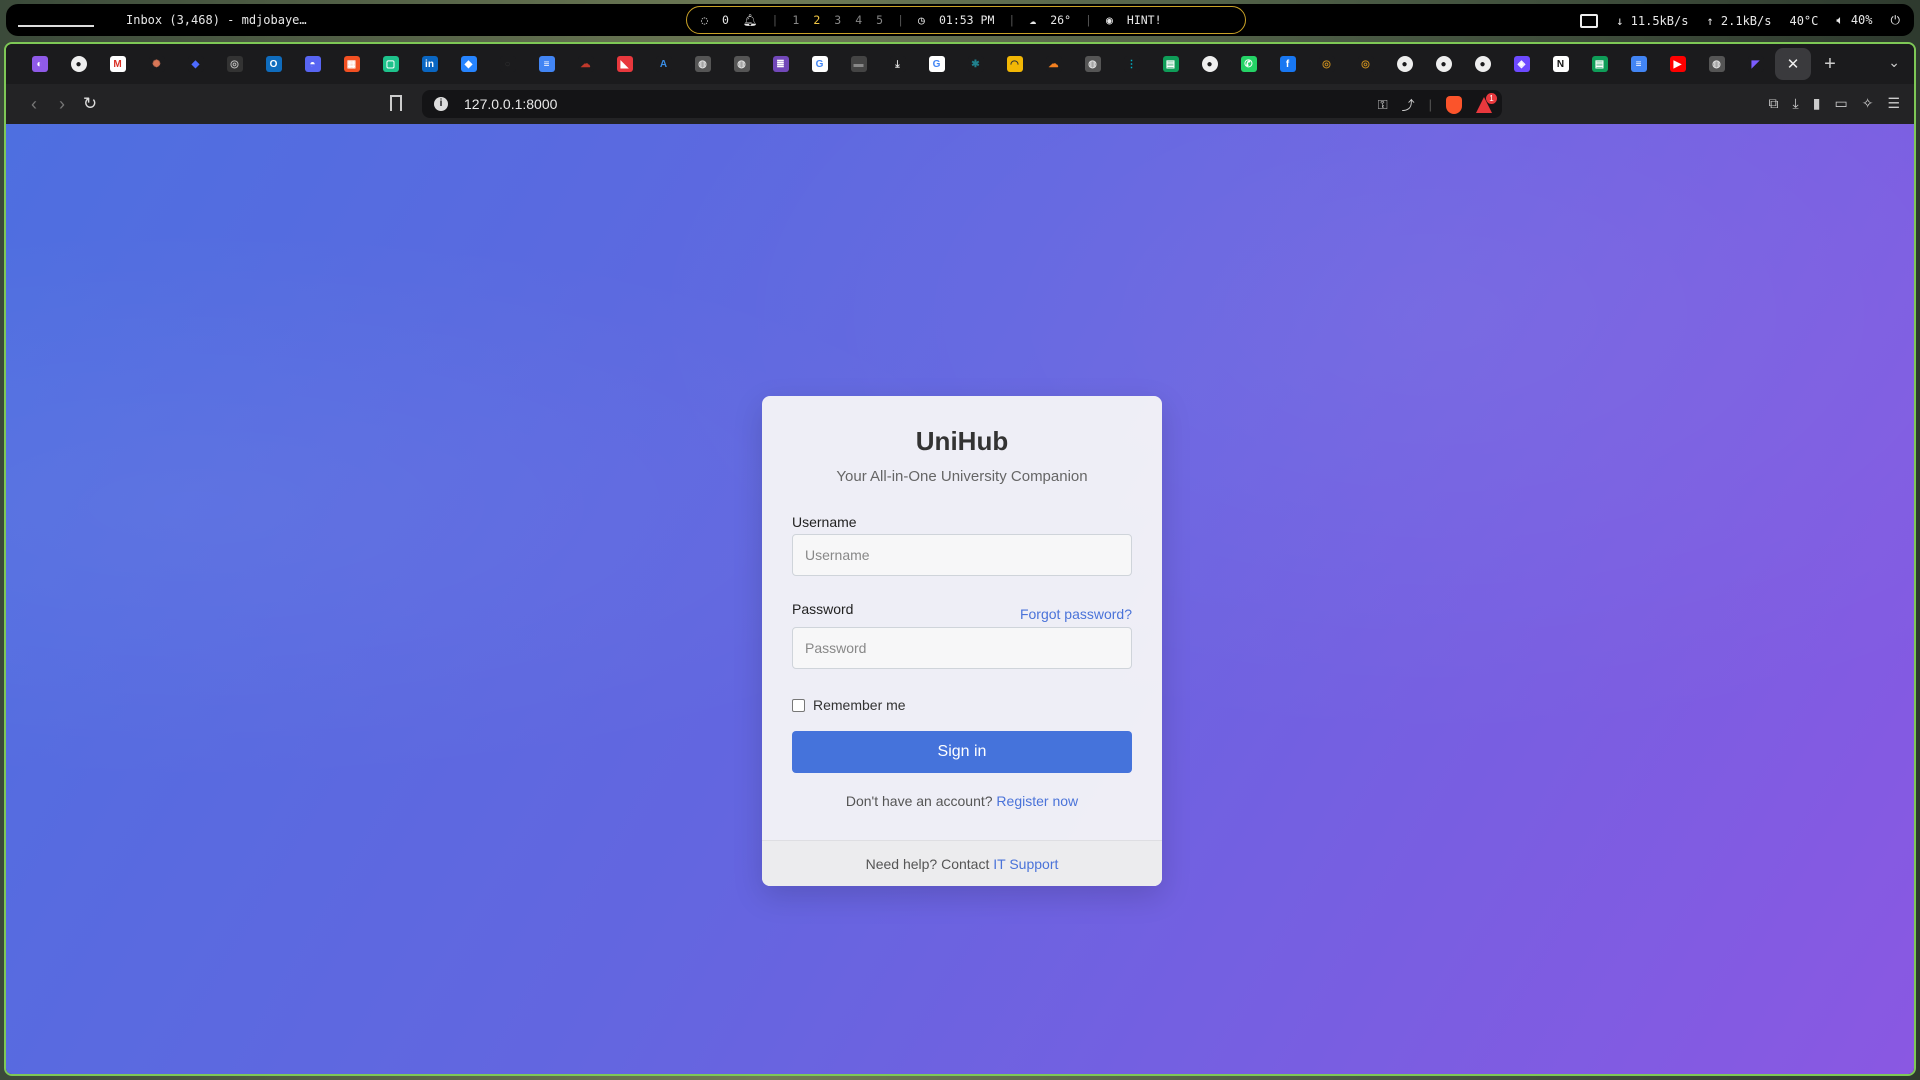 Image resolution: width=1920 pixels, height=1080 pixels. Describe the element at coordinates (1521, 64) in the screenshot. I see `pinned-tab: ◈` at that location.